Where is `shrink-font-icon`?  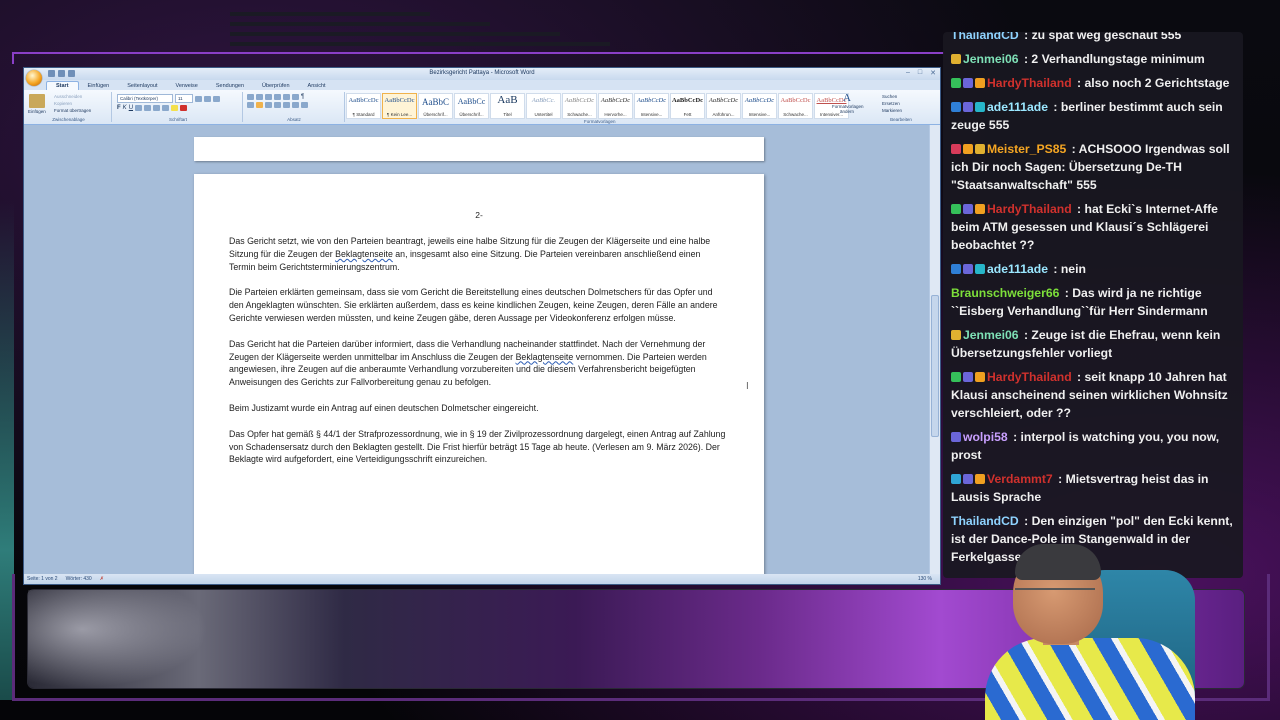 shrink-font-icon is located at coordinates (207, 98).